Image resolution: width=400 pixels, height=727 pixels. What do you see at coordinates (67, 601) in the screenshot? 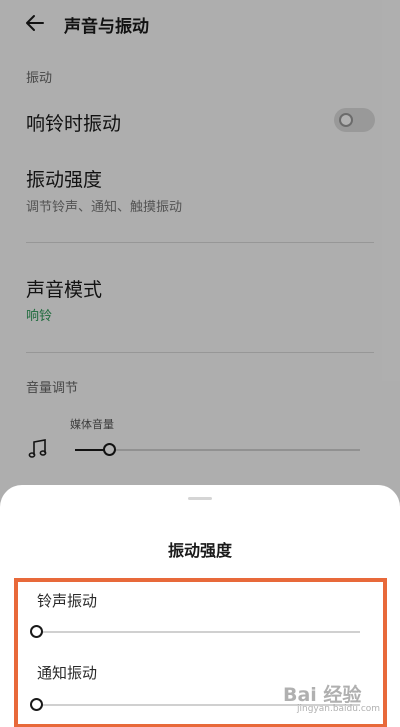
I see `ringtone-vibration-label: 铃声振动` at bounding box center [67, 601].